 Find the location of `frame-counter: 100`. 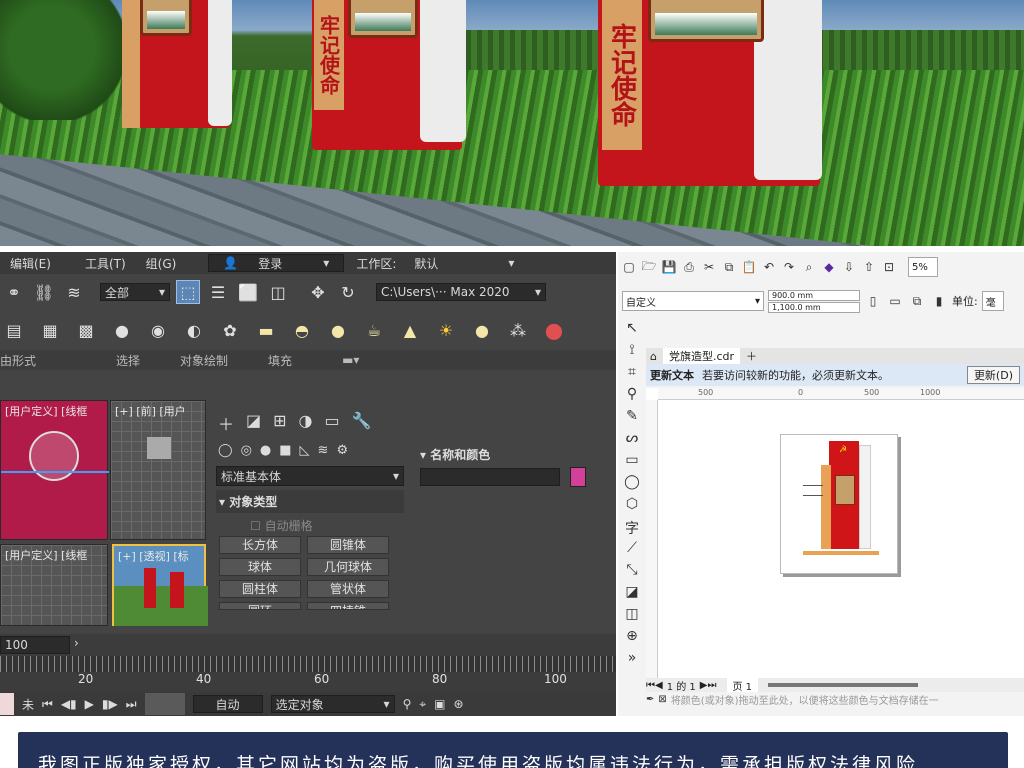

frame-counter: 100 is located at coordinates (35, 645).